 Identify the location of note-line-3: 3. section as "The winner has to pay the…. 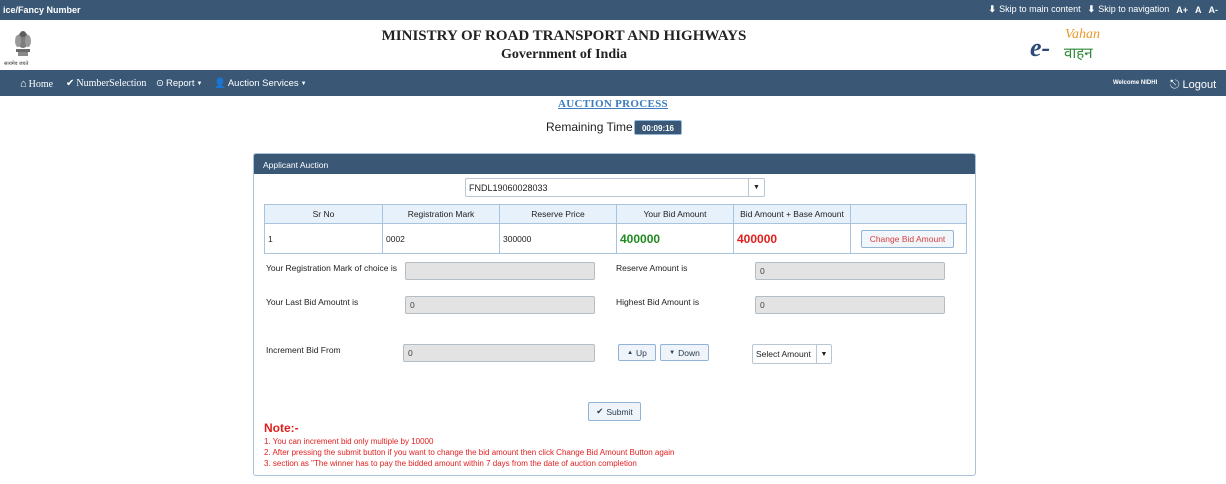
(450, 463).